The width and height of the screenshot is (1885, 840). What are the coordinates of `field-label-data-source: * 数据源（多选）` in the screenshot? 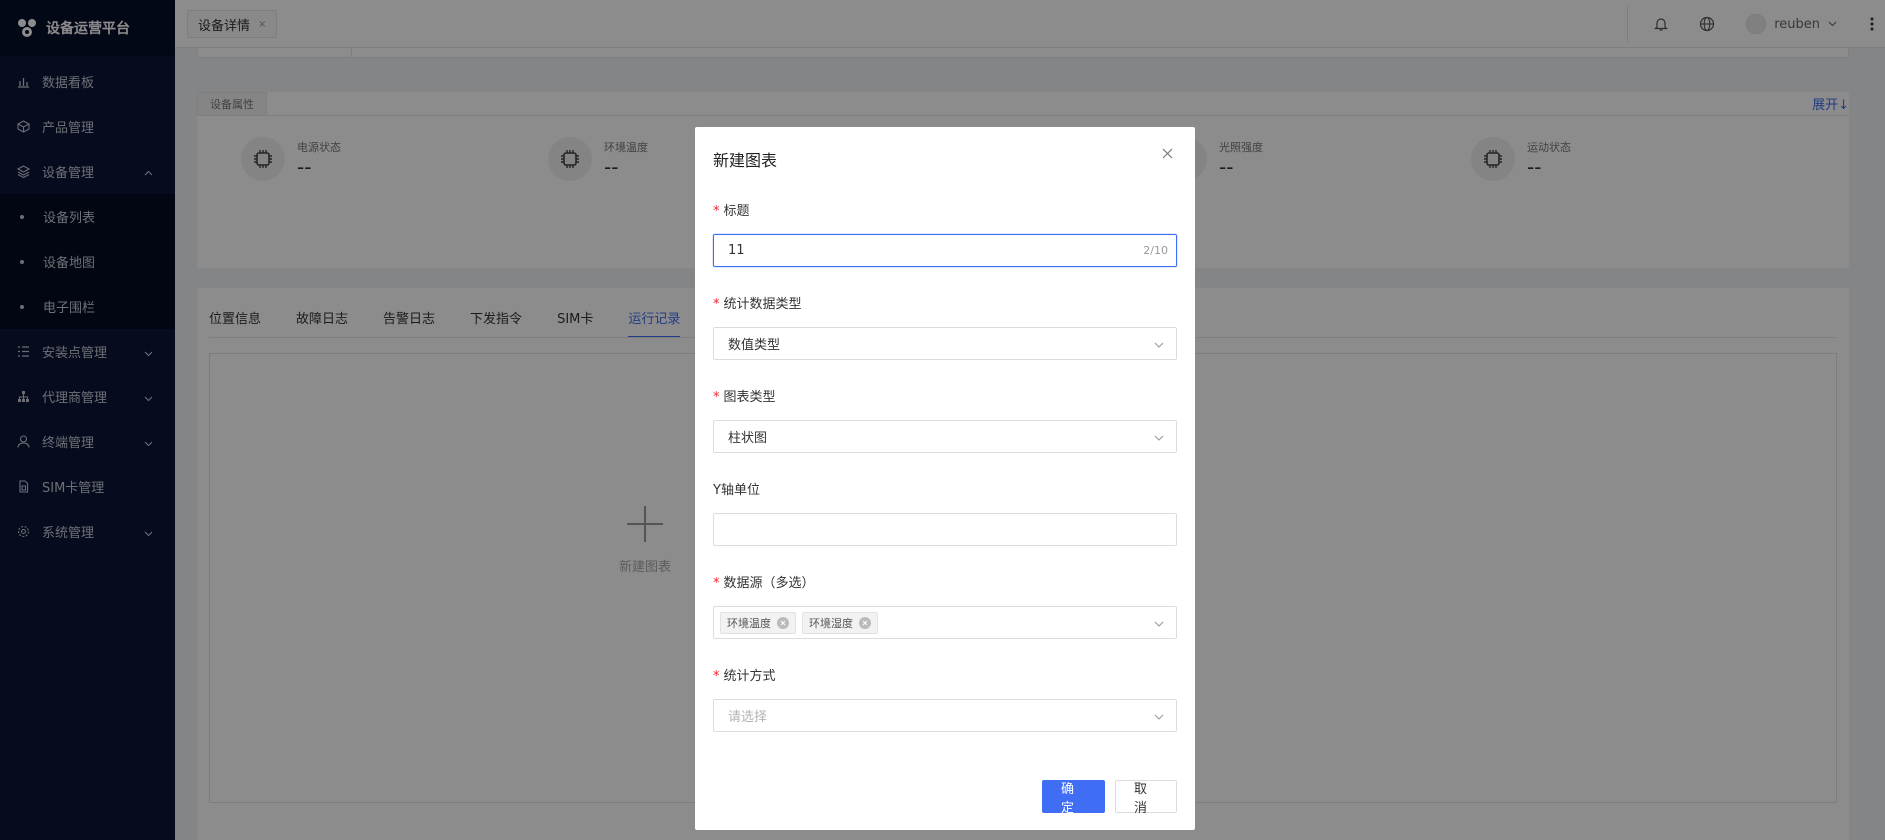 It's located at (764, 581).